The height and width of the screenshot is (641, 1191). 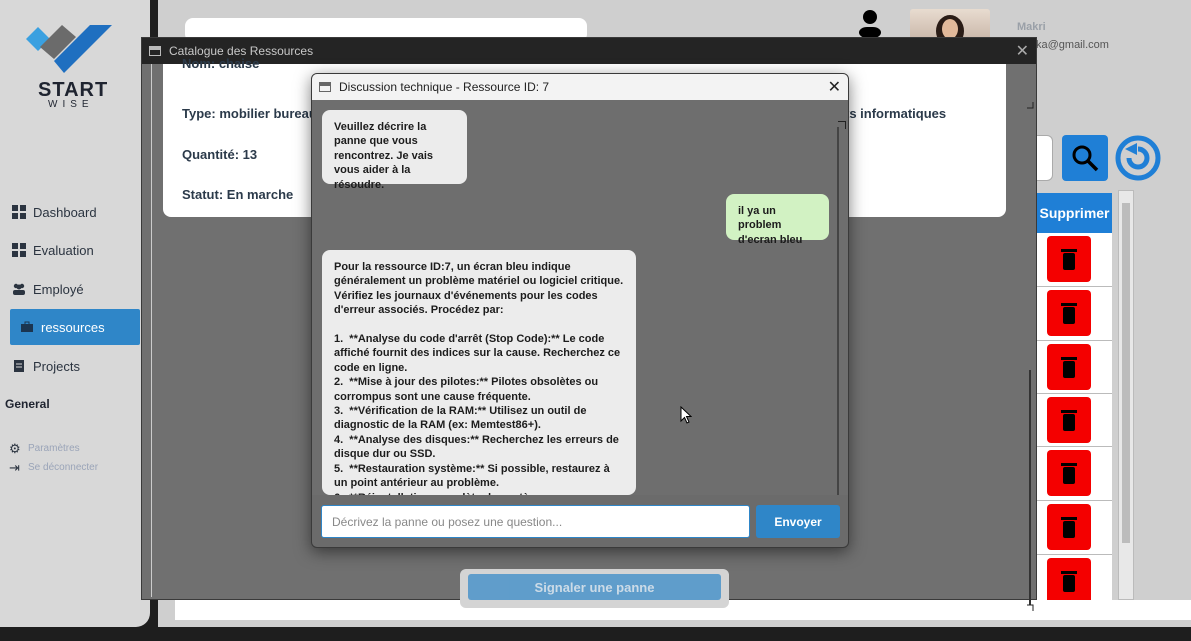 I want to click on logout-label: Se déconnecter, so click(x=63, y=467).